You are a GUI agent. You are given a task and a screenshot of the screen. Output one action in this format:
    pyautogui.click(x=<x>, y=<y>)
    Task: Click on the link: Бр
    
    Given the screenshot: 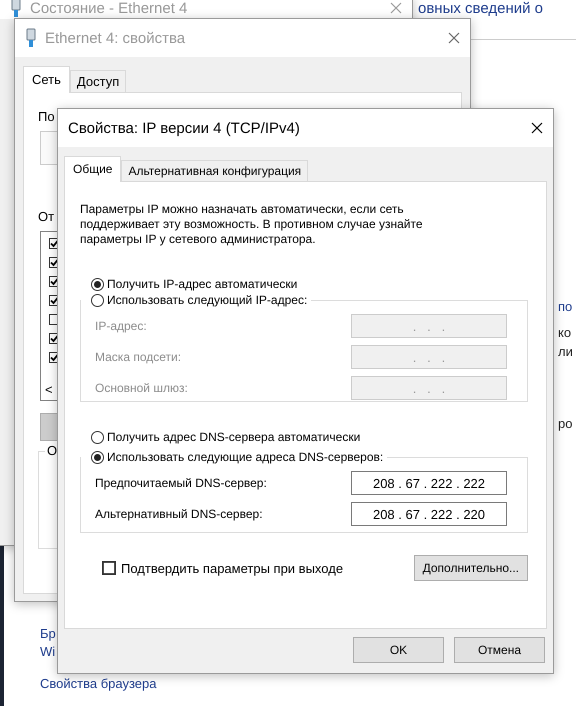 What is the action you would take?
    pyautogui.click(x=48, y=633)
    